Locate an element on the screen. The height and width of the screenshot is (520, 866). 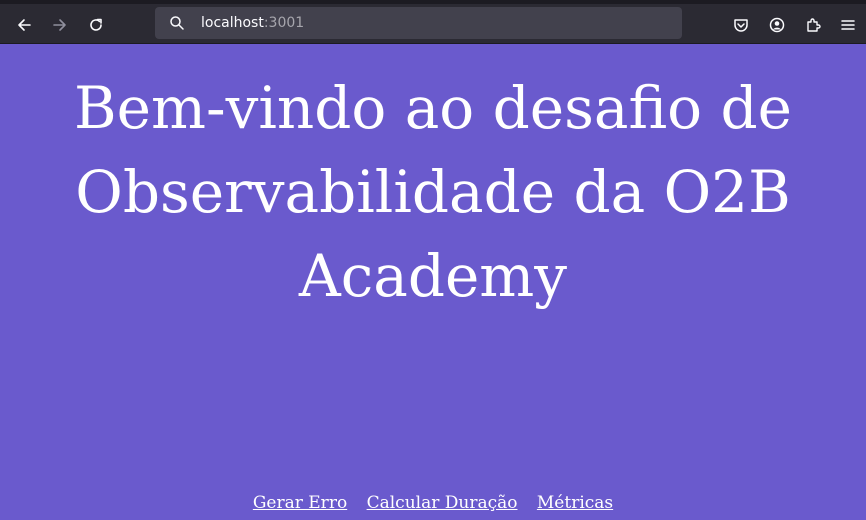
url-host: localhost is located at coordinates (232, 23).